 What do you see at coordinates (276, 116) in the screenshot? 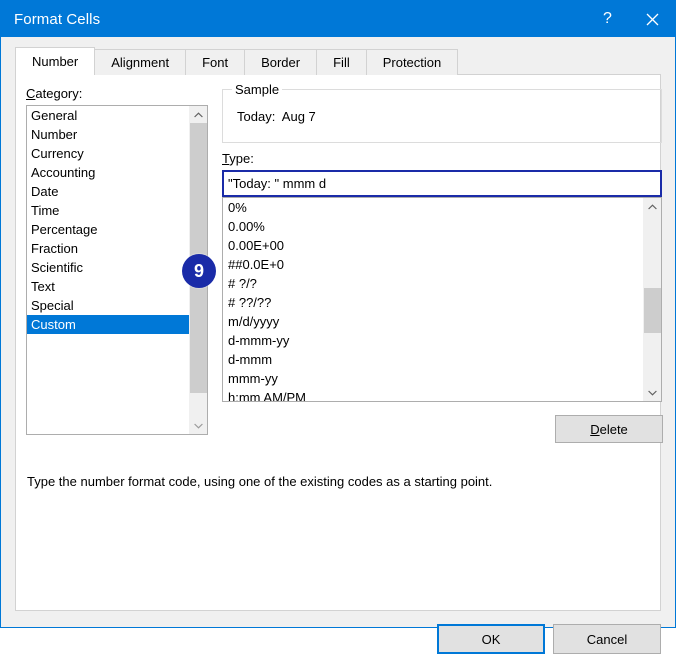
I see `sample-value: Today: Aug 7` at bounding box center [276, 116].